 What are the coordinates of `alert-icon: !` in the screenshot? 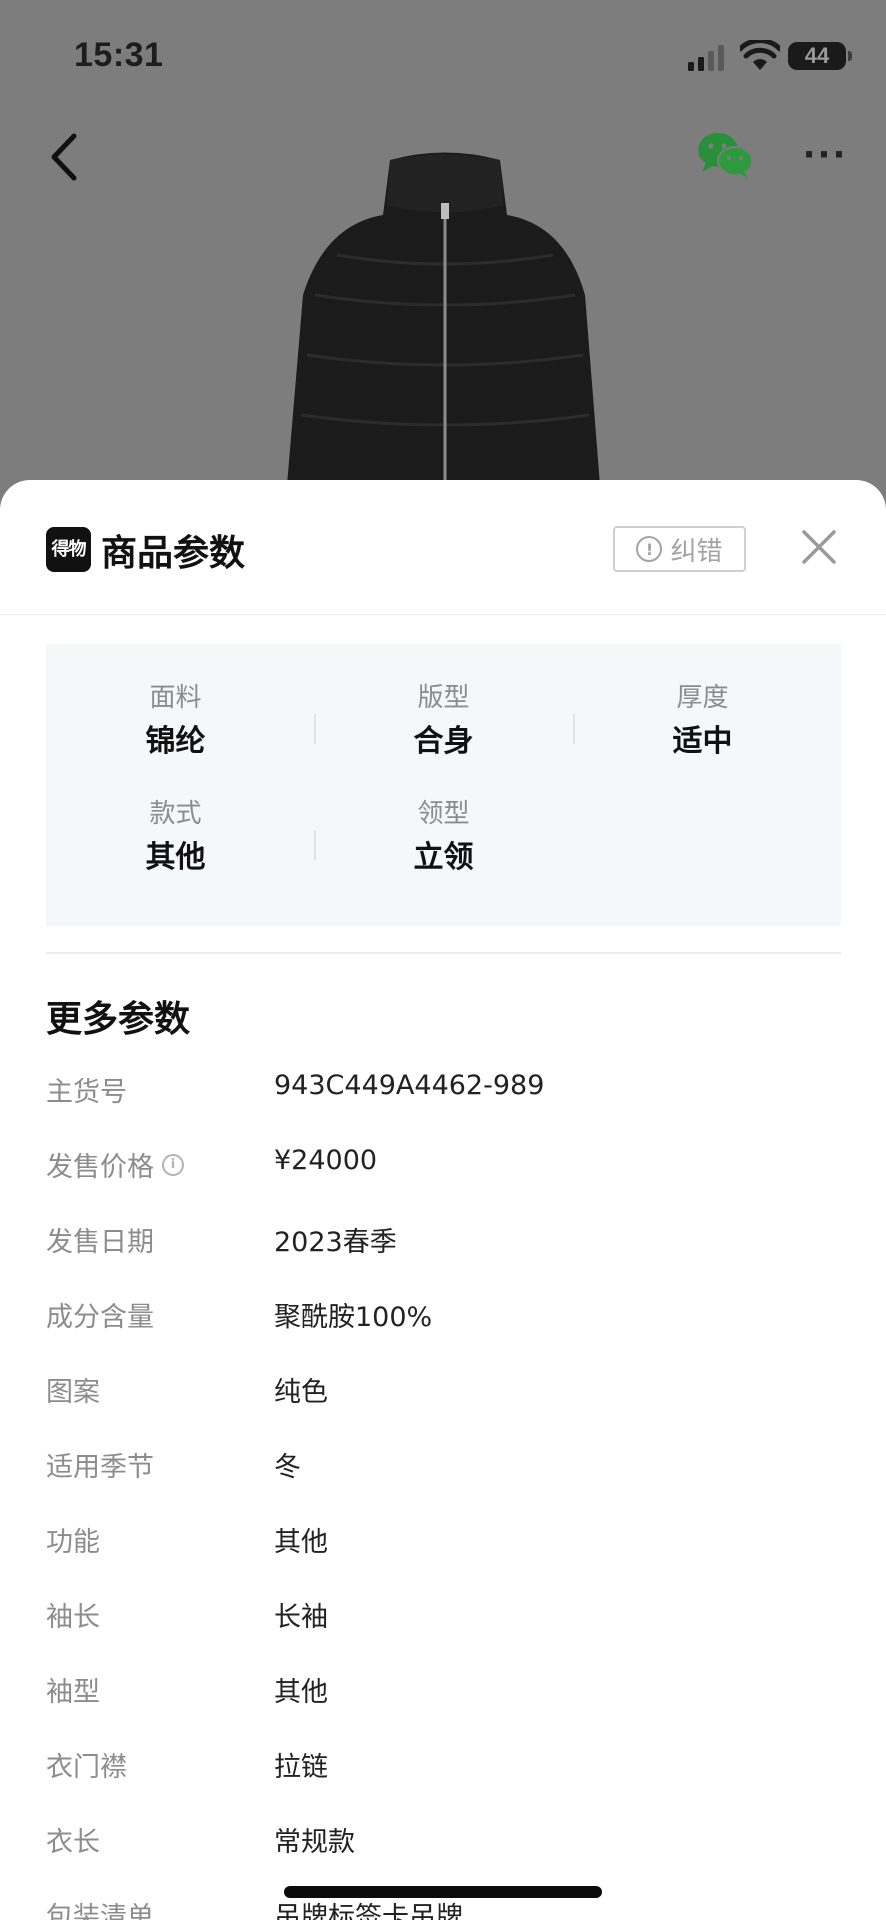 It's located at (649, 549).